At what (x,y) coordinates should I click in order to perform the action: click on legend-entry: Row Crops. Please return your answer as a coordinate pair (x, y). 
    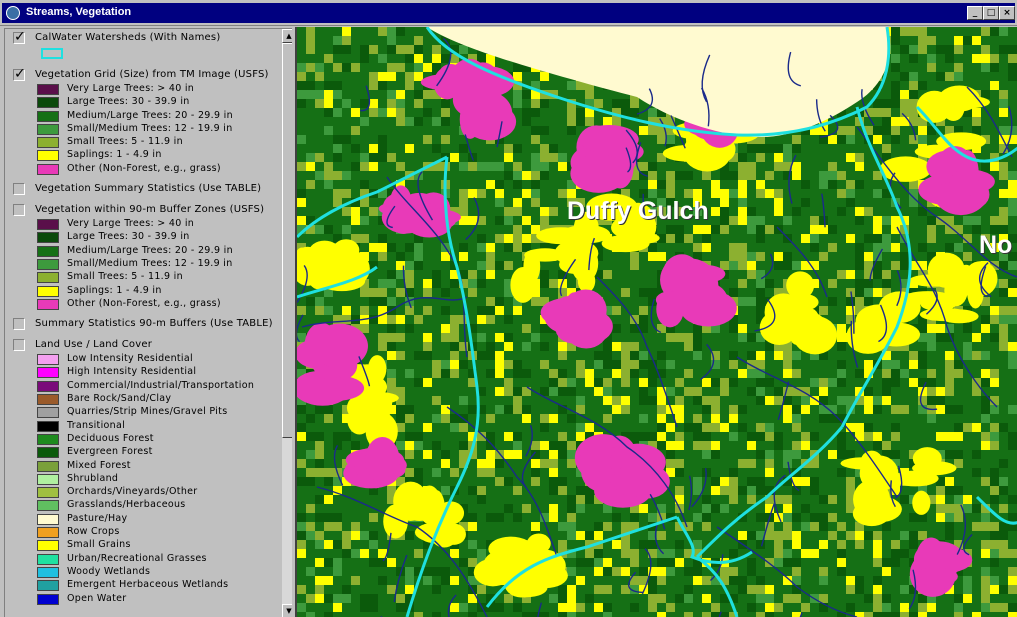
    Looking at the image, I should click on (143, 532).